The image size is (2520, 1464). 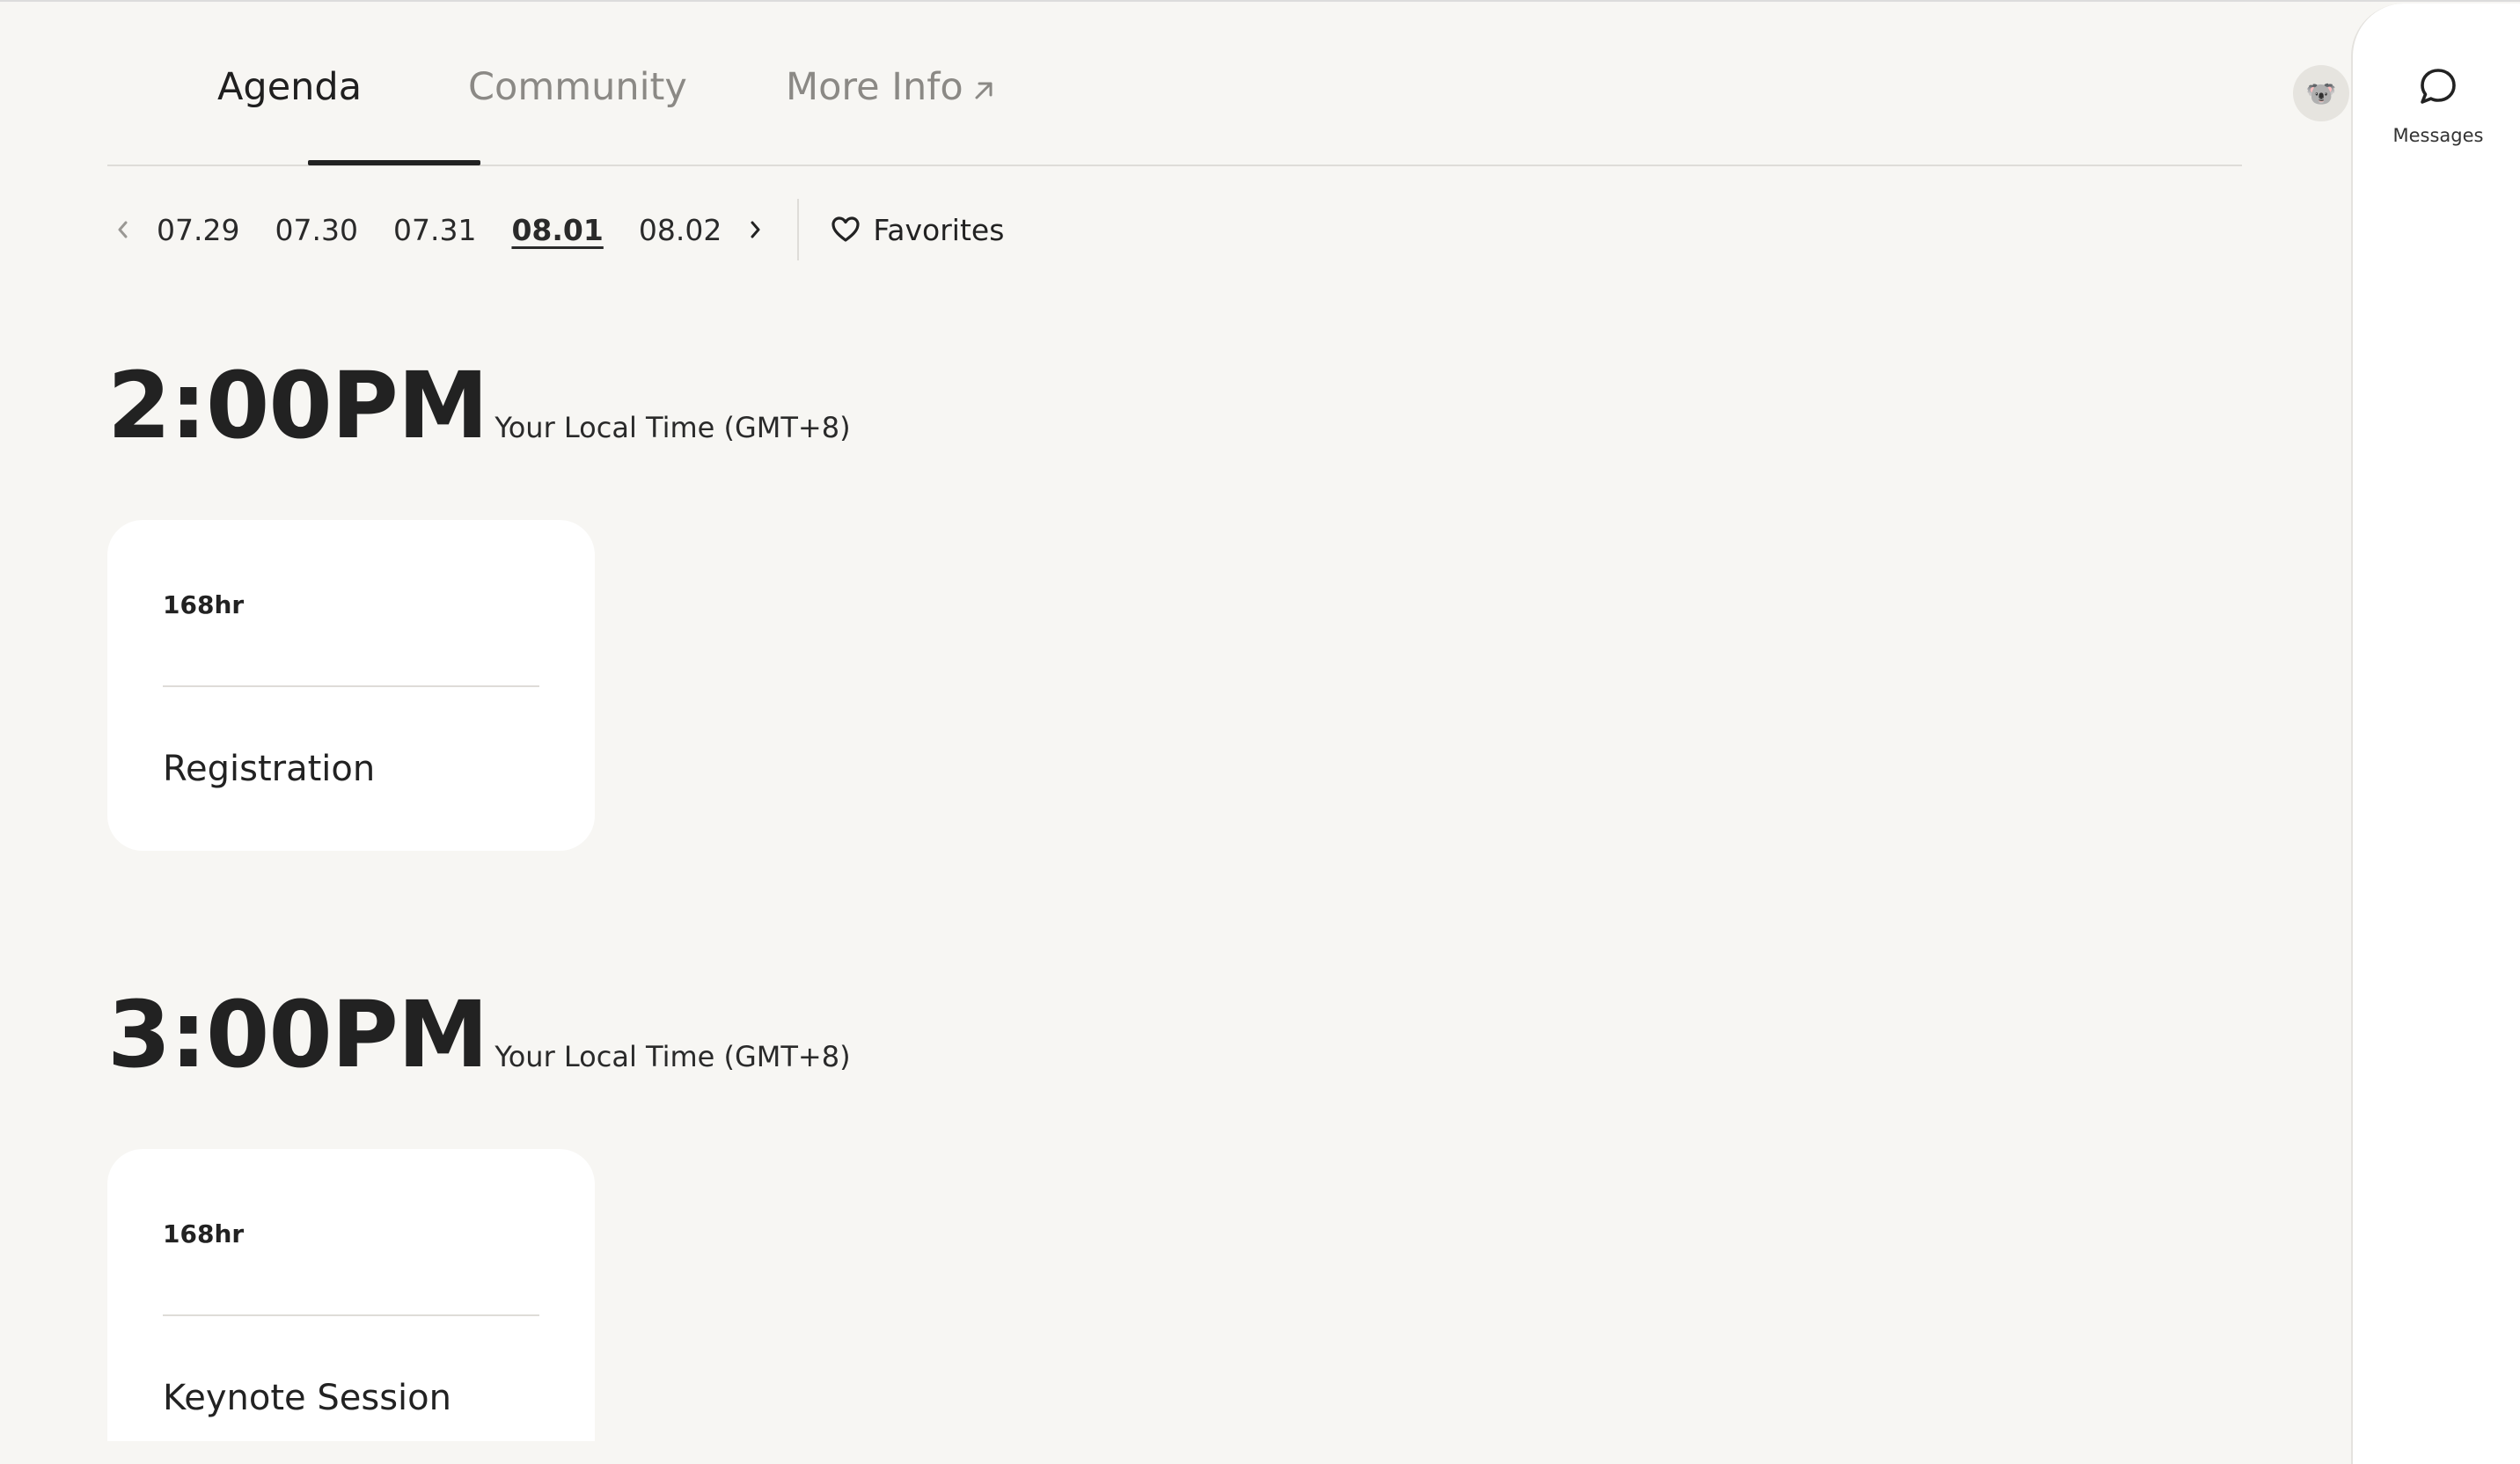 I want to click on date-item: 08.02, so click(x=680, y=230).